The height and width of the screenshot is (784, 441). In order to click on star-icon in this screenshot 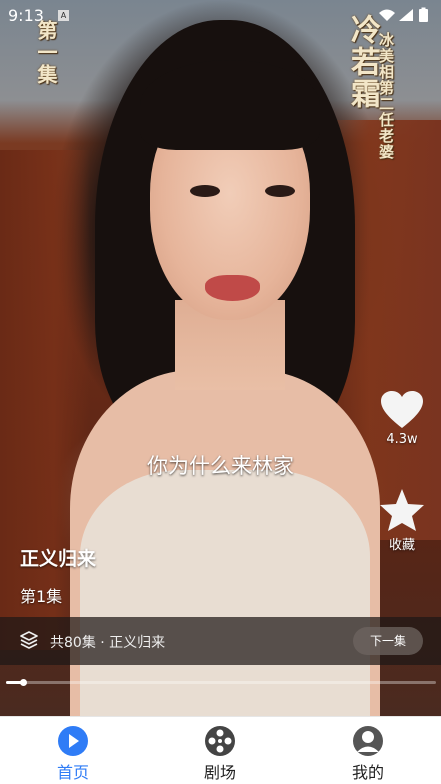, I will do `click(402, 510)`.